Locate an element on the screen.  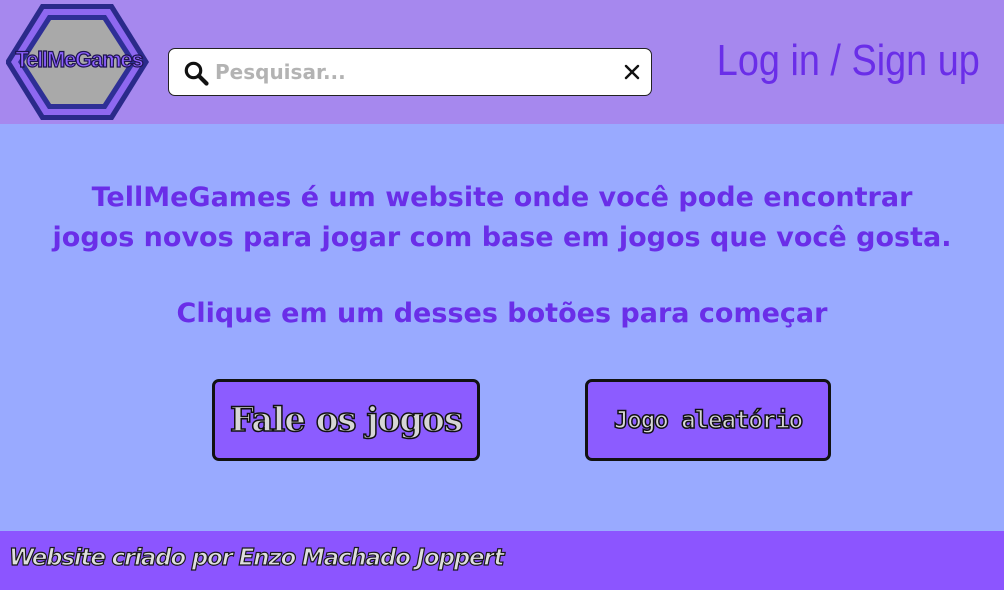
search-input is located at coordinates (410, 72).